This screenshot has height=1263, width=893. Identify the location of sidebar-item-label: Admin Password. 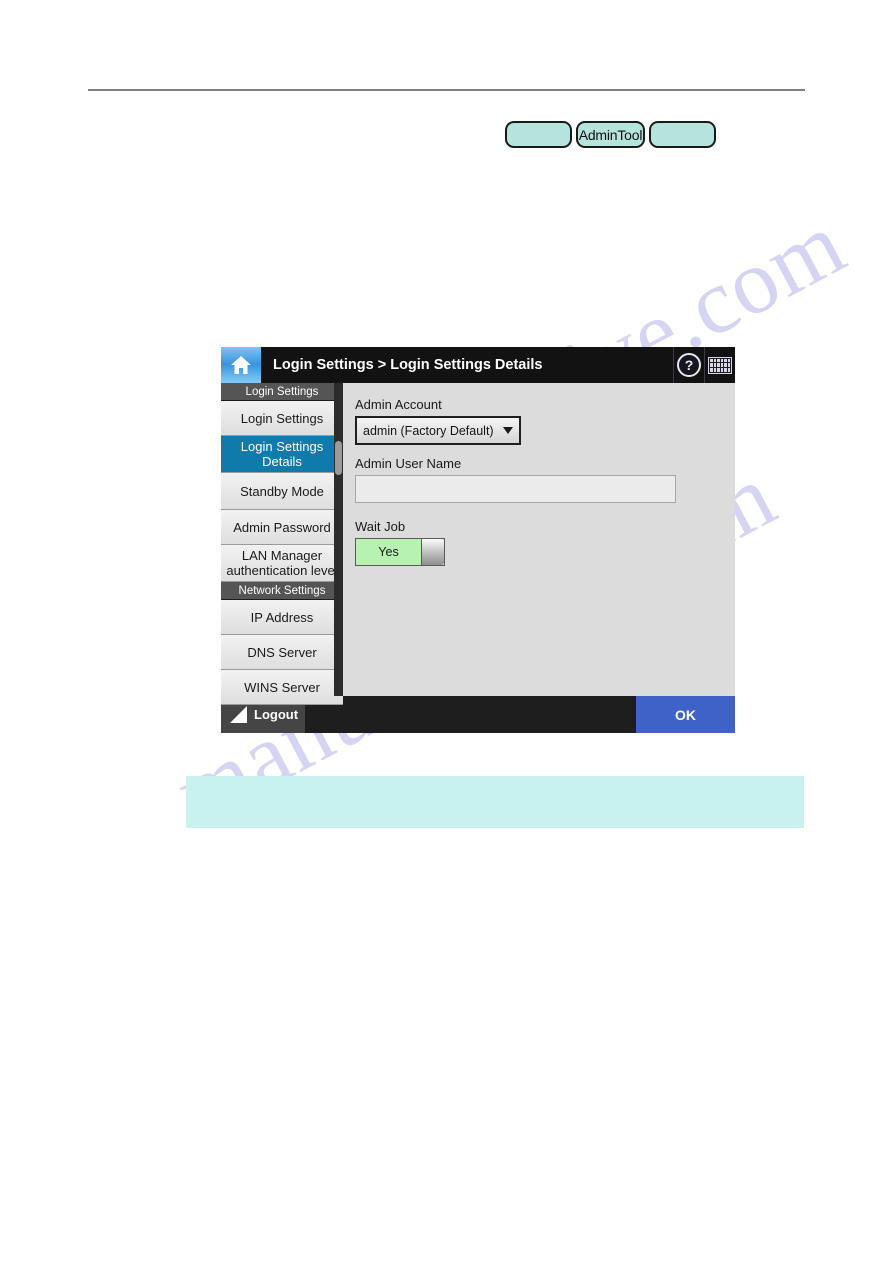
(282, 527).